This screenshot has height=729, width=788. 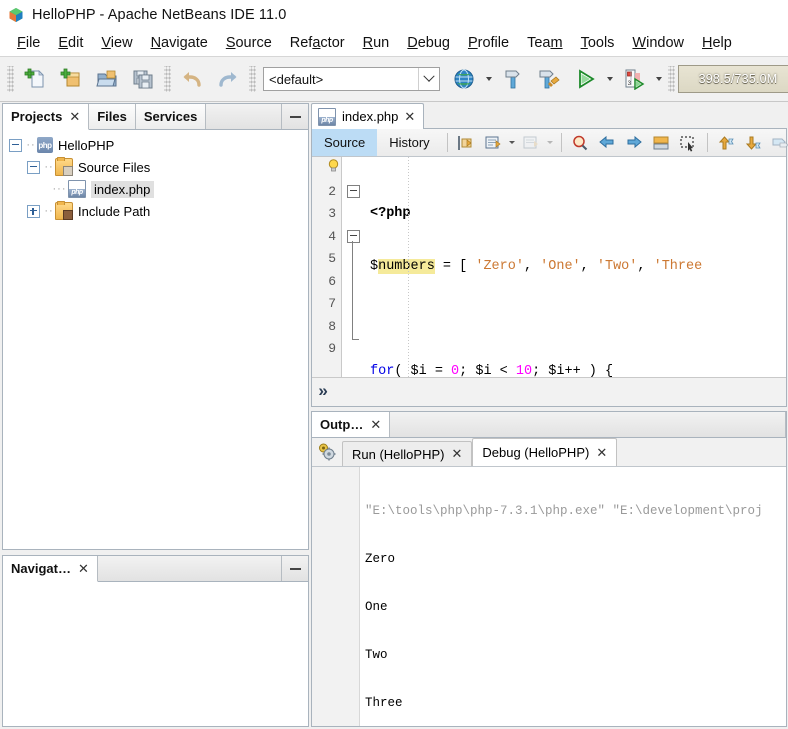 What do you see at coordinates (332, 258) in the screenshot?
I see `line-number: 5` at bounding box center [332, 258].